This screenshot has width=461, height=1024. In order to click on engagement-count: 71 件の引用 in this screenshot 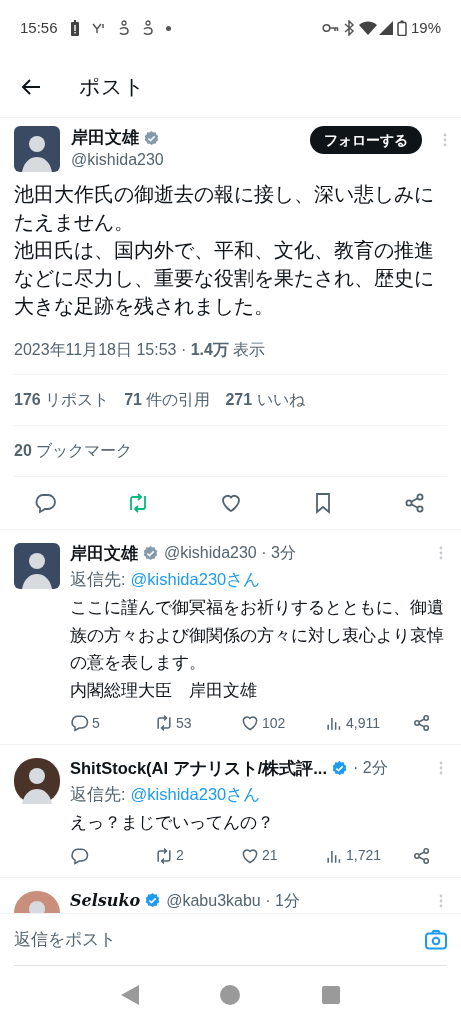, I will do `click(167, 400)`.